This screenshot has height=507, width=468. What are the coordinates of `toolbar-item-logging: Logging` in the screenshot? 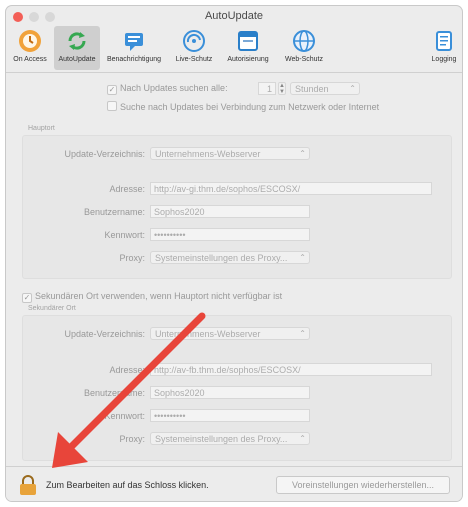 It's located at (444, 48).